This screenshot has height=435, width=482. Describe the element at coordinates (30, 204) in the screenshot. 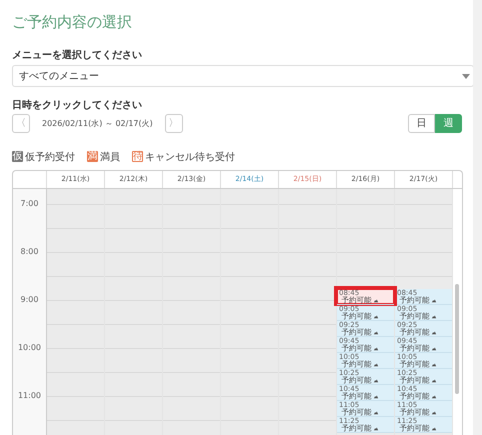

I see `hour-label: 7:00` at that location.